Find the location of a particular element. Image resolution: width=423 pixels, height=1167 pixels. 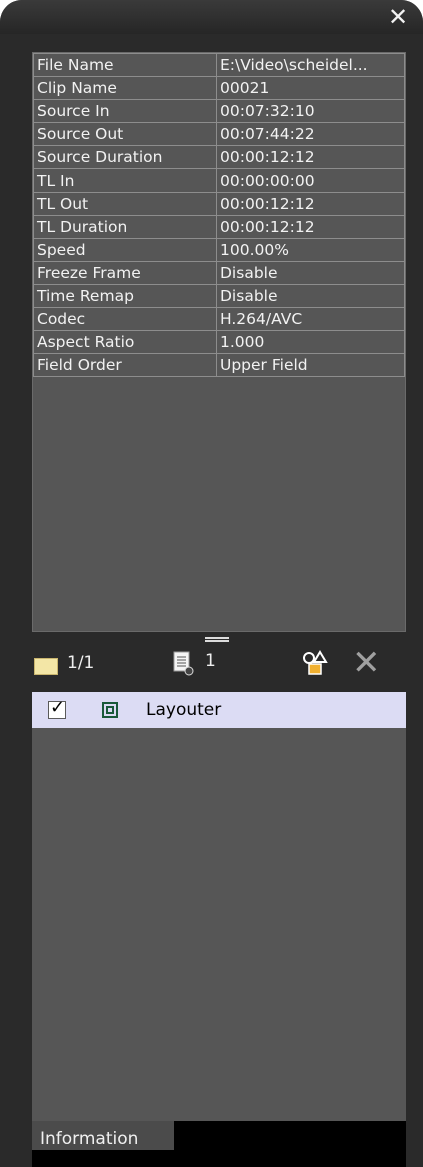

table-row: Clip Name 00021 is located at coordinates (219, 88).